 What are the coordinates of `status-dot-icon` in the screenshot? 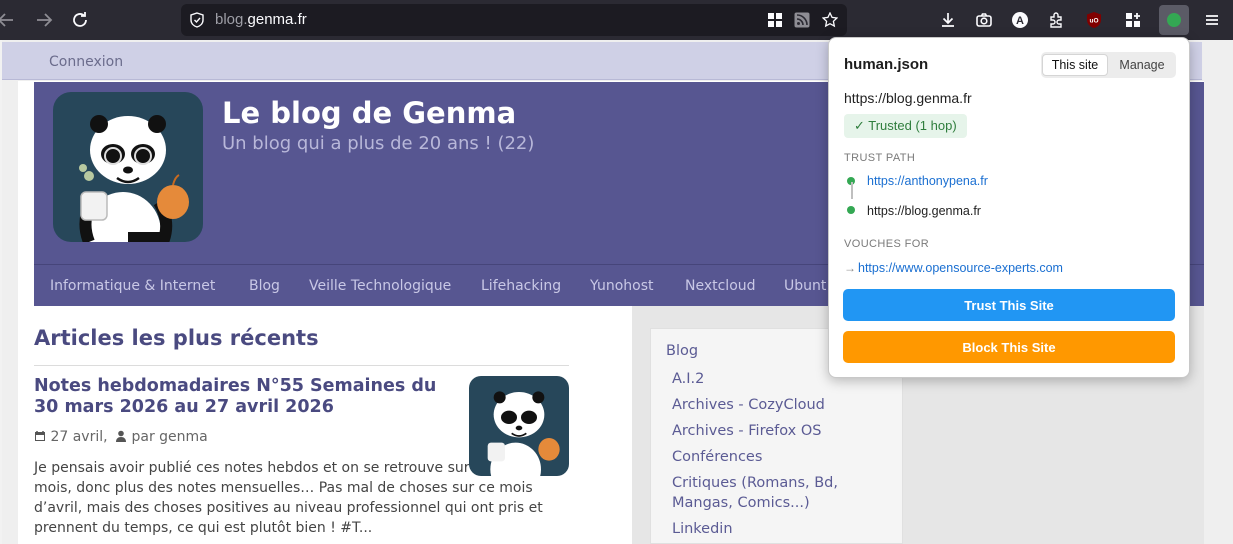 It's located at (1174, 20).